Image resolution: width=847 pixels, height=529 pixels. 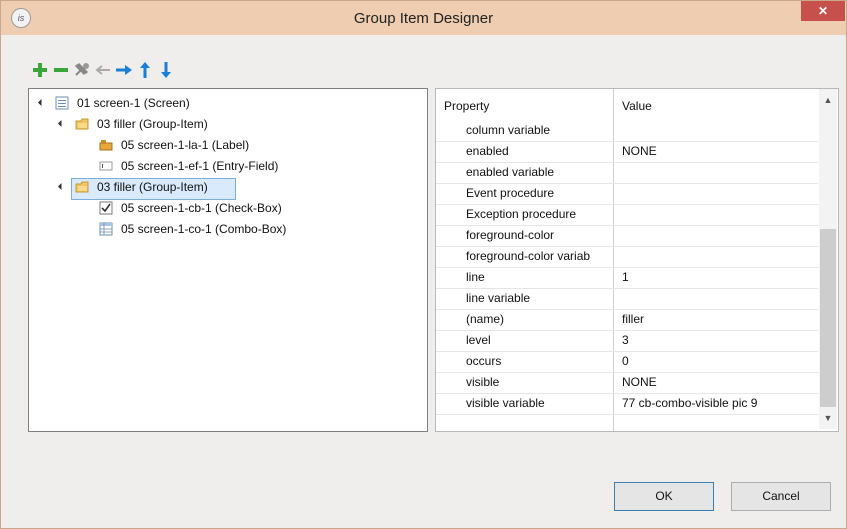 What do you see at coordinates (510, 235) in the screenshot?
I see `property-name: foreground-color` at bounding box center [510, 235].